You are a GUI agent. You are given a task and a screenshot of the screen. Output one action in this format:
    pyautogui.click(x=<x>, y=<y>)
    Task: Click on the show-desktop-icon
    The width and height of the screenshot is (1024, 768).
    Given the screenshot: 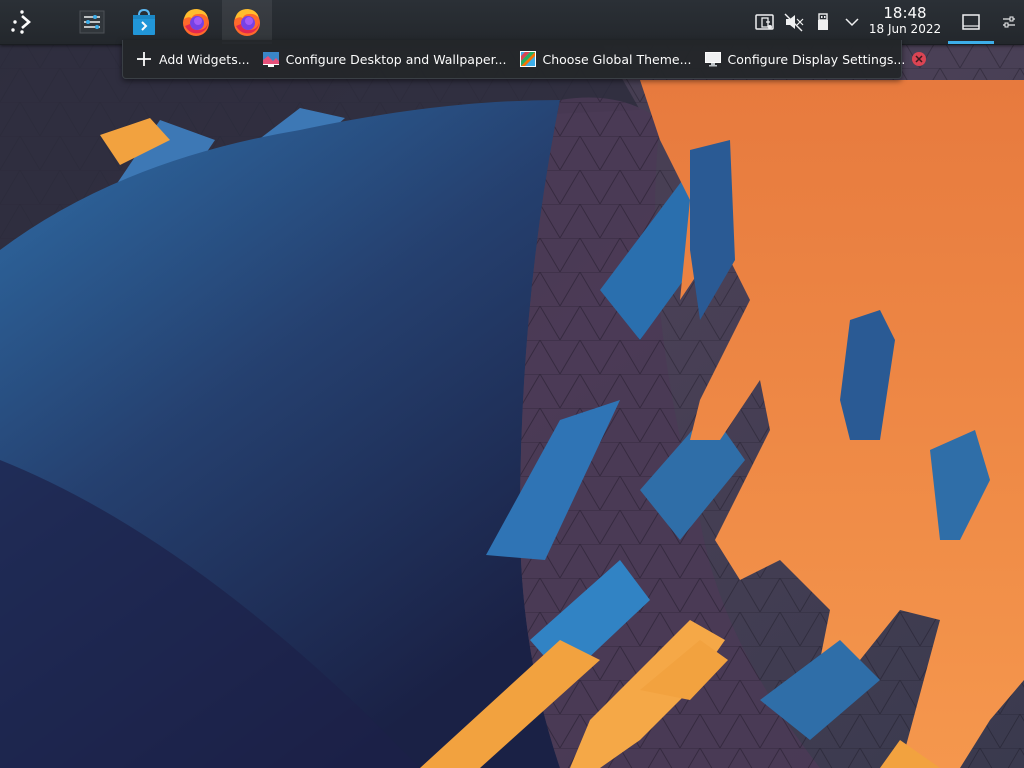 What is the action you would take?
    pyautogui.click(x=971, y=22)
    